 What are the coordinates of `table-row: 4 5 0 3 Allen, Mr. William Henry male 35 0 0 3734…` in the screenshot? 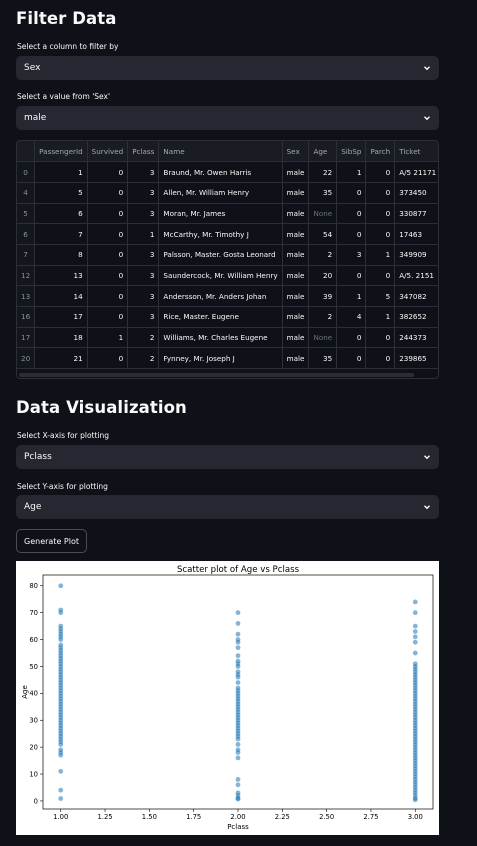 It's located at (227, 193).